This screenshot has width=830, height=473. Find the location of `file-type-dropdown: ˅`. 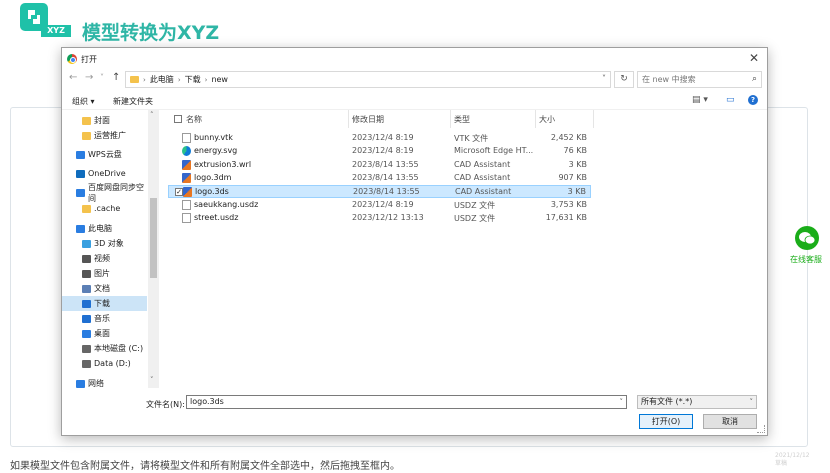

file-type-dropdown: ˅ is located at coordinates (752, 402).